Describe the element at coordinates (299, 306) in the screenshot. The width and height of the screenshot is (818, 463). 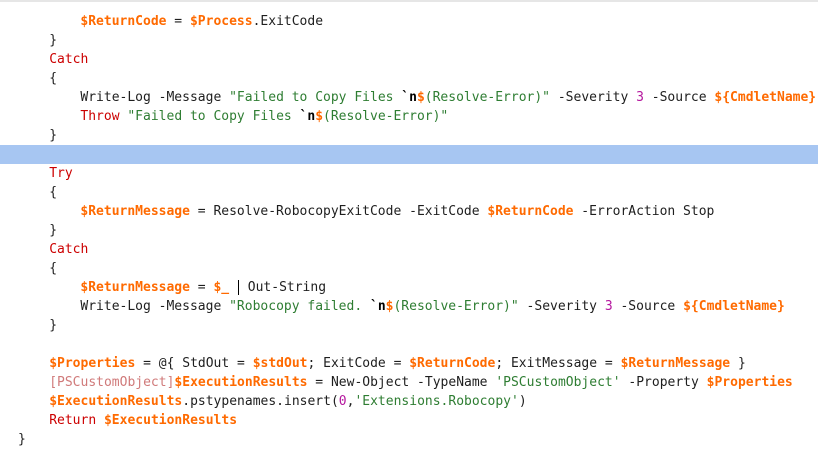
I see `string-token: "Robocopy failed.` at that location.